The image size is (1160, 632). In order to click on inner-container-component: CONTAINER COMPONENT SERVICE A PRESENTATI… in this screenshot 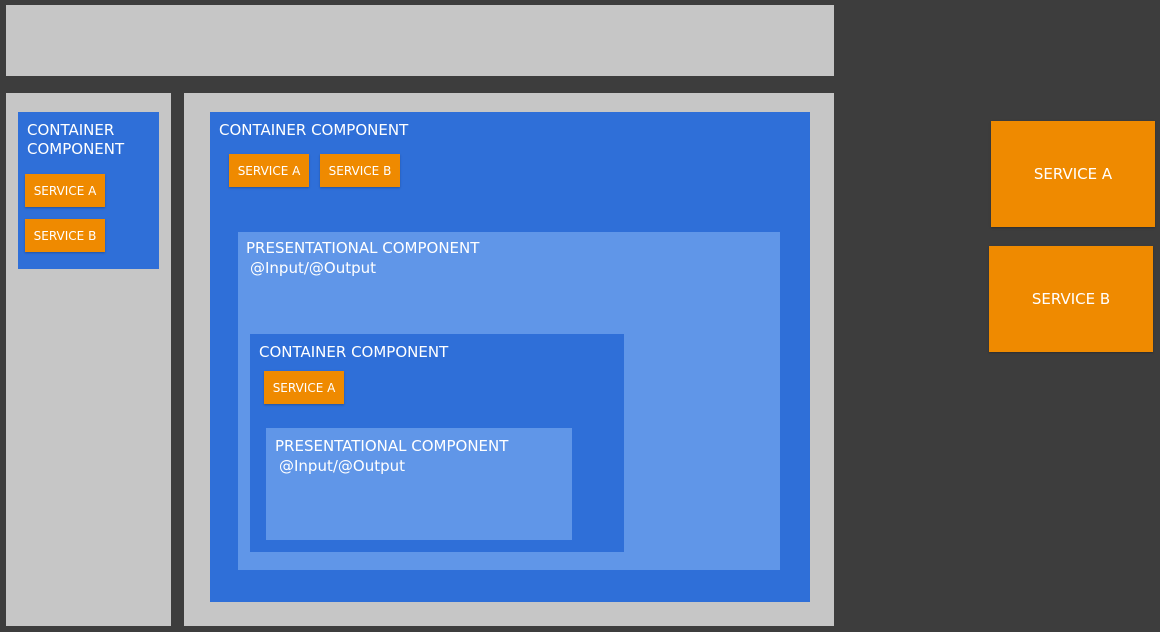, I will do `click(437, 443)`.